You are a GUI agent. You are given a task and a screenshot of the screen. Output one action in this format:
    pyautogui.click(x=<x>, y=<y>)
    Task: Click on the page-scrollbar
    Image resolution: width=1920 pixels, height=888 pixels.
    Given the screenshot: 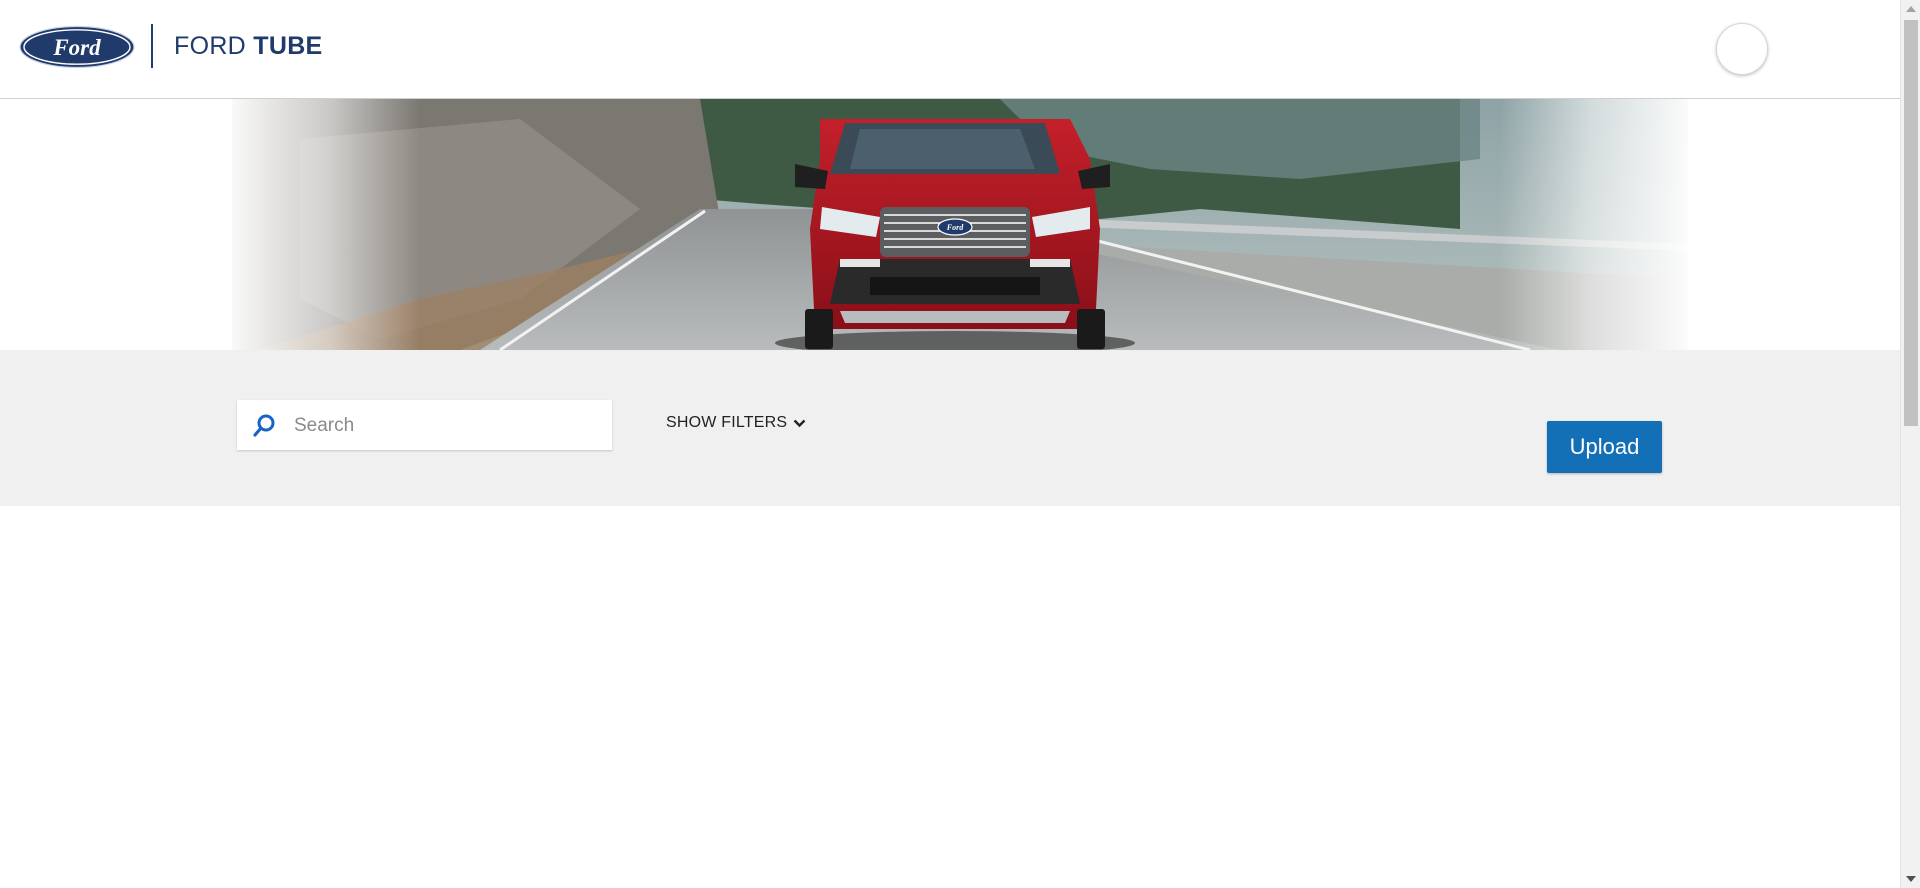 What is the action you would take?
    pyautogui.click(x=1910, y=444)
    